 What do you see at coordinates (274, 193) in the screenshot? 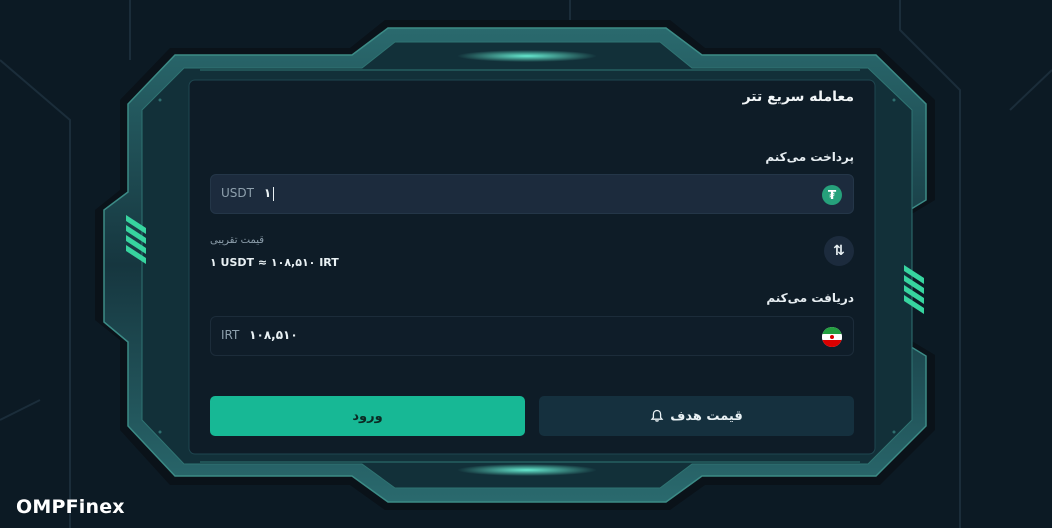
I see `text-caret` at bounding box center [274, 193].